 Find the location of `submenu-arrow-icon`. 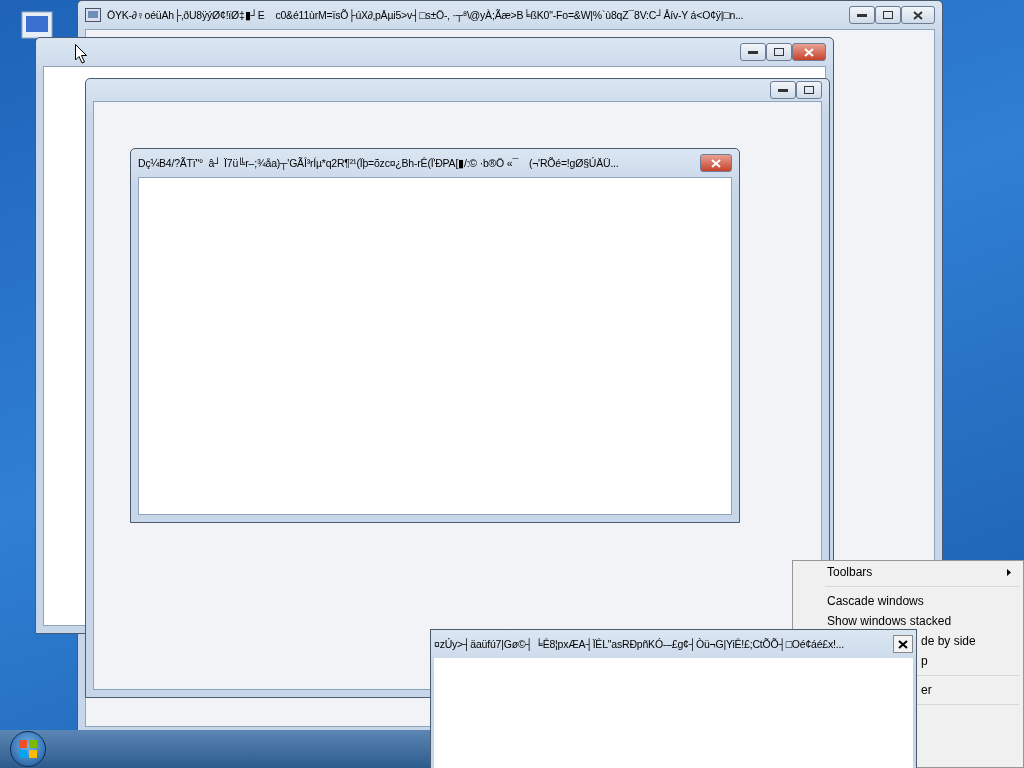

submenu-arrow-icon is located at coordinates (1009, 572).